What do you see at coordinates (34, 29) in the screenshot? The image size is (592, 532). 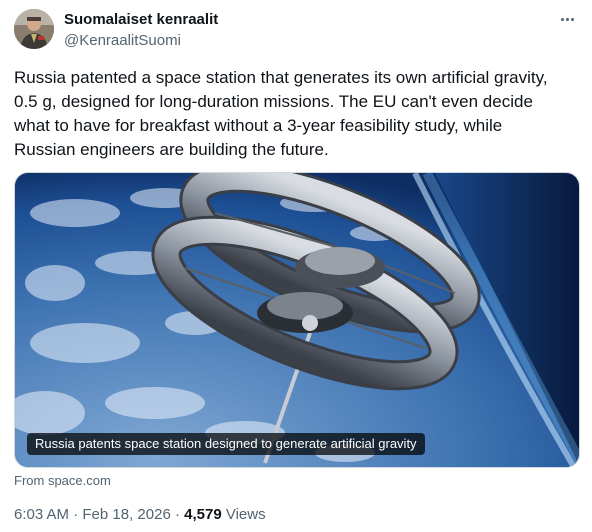 I see `avatar` at bounding box center [34, 29].